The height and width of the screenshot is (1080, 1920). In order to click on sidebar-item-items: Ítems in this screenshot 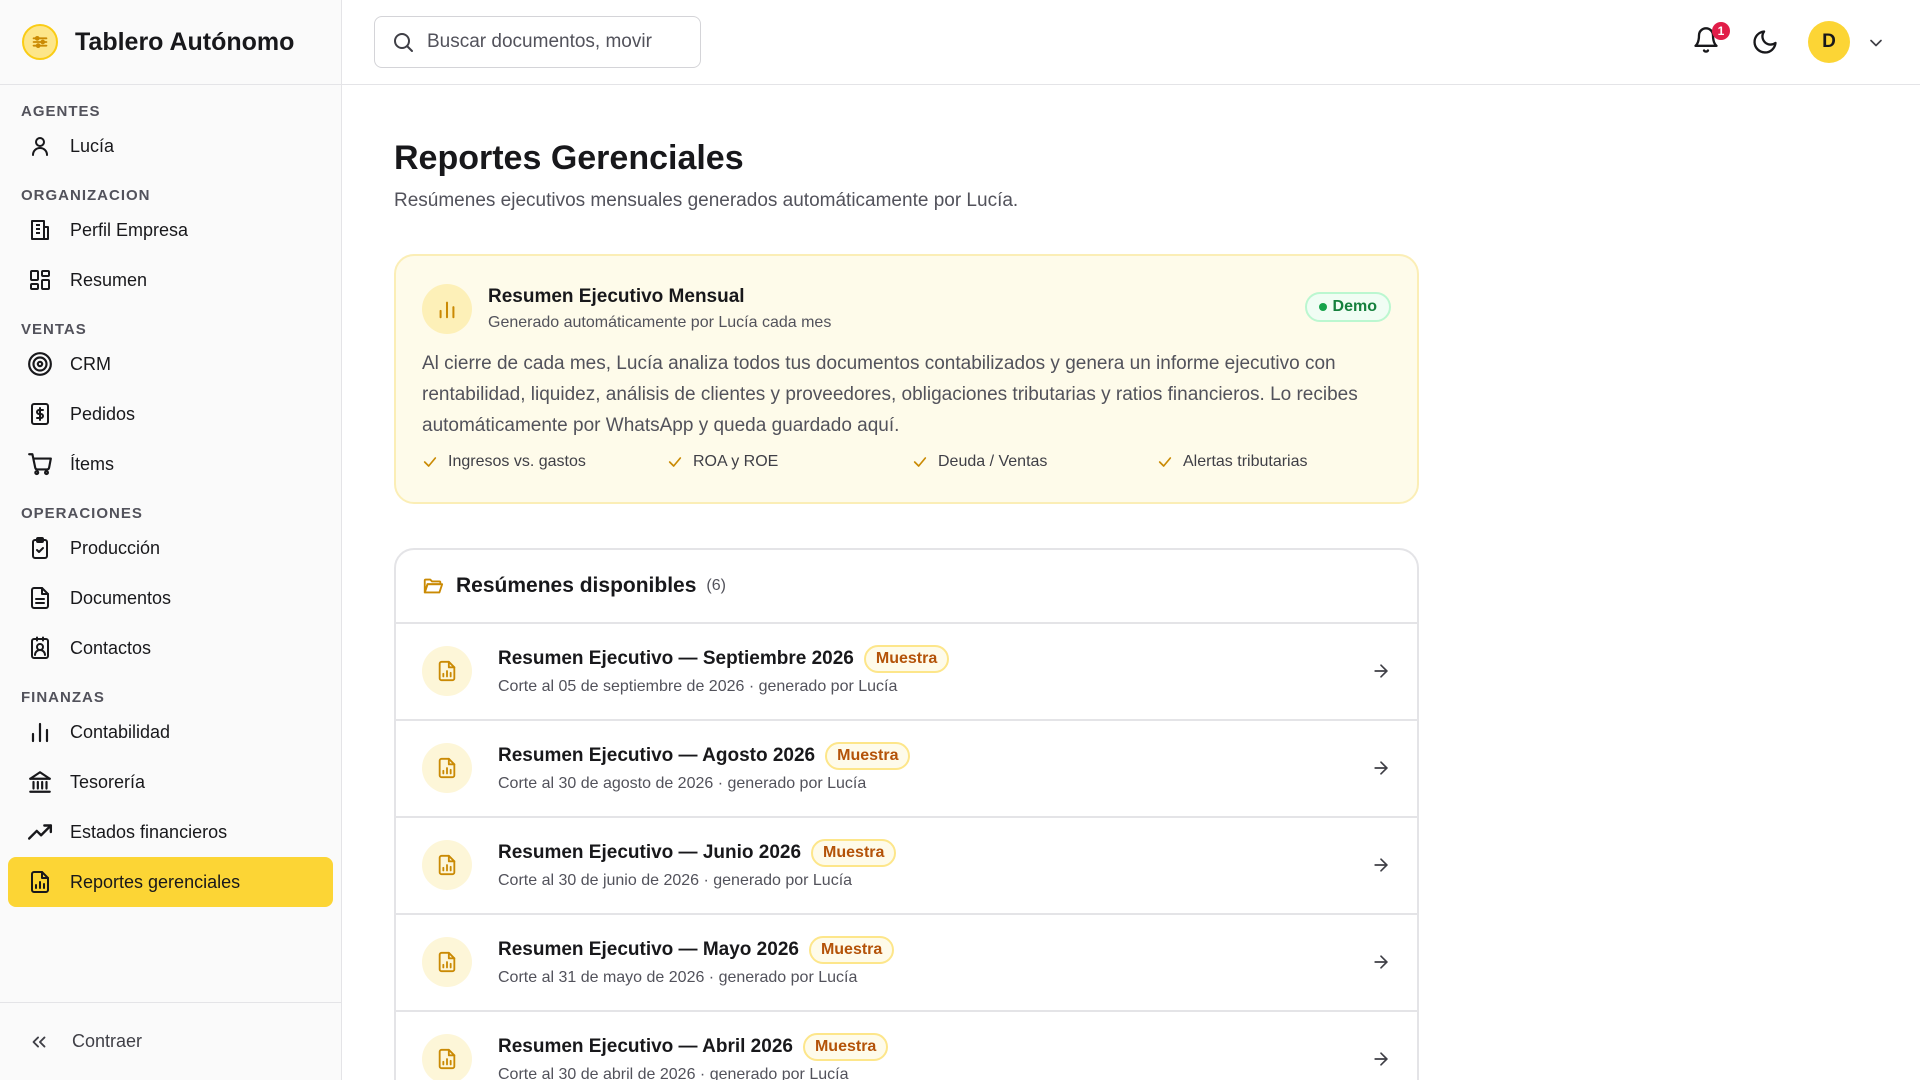, I will do `click(170, 464)`.